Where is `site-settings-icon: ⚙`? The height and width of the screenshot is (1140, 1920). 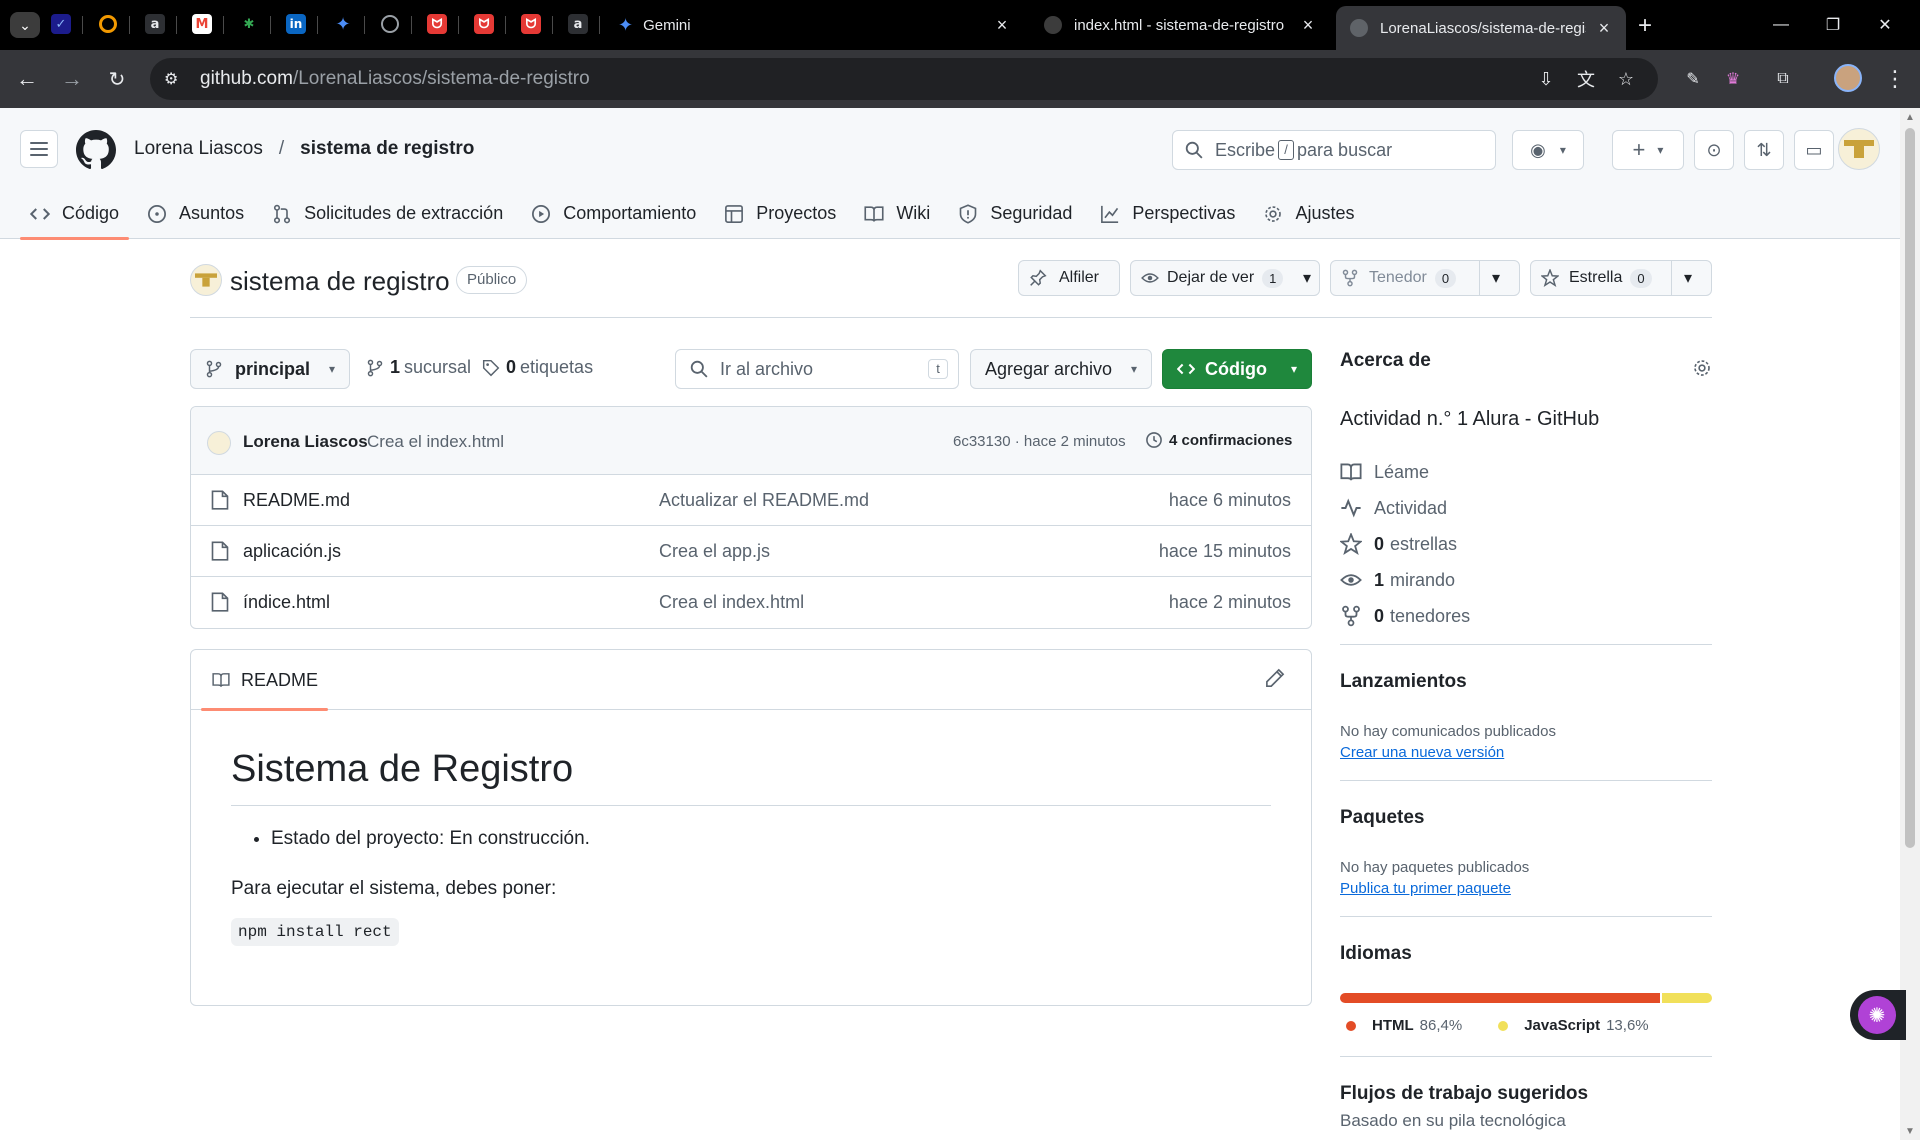
site-settings-icon: ⚙ is located at coordinates (176, 79).